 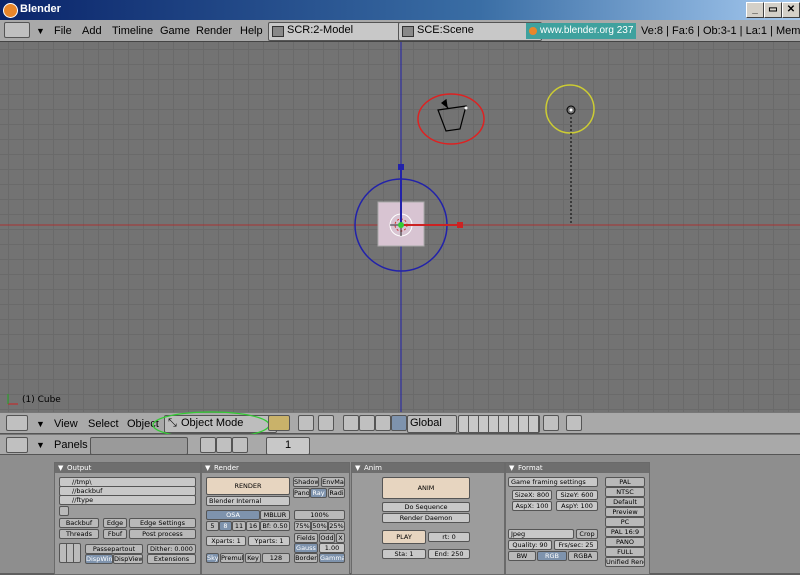 I want to click on dither-grid-icon, so click(x=70, y=553).